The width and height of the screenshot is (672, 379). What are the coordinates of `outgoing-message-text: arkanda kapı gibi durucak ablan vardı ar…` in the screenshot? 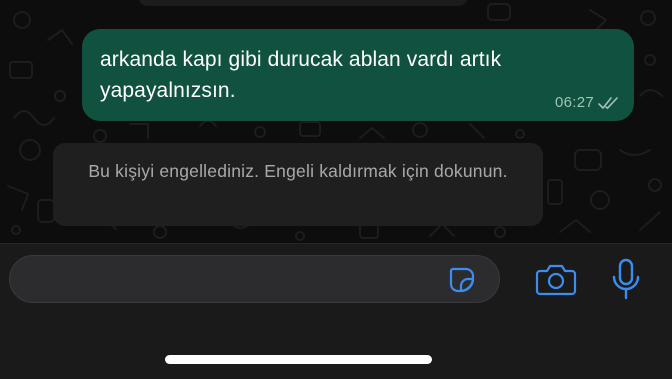 It's located at (301, 75).